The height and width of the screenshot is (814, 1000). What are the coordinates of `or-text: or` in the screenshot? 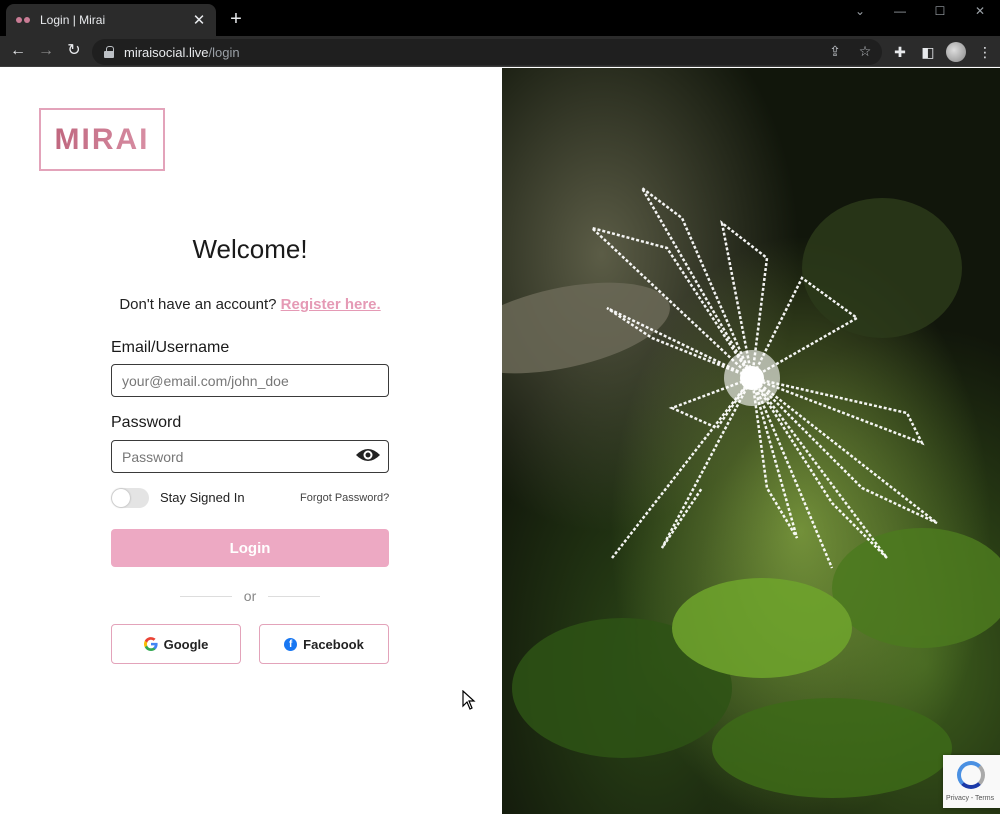 It's located at (250, 596).